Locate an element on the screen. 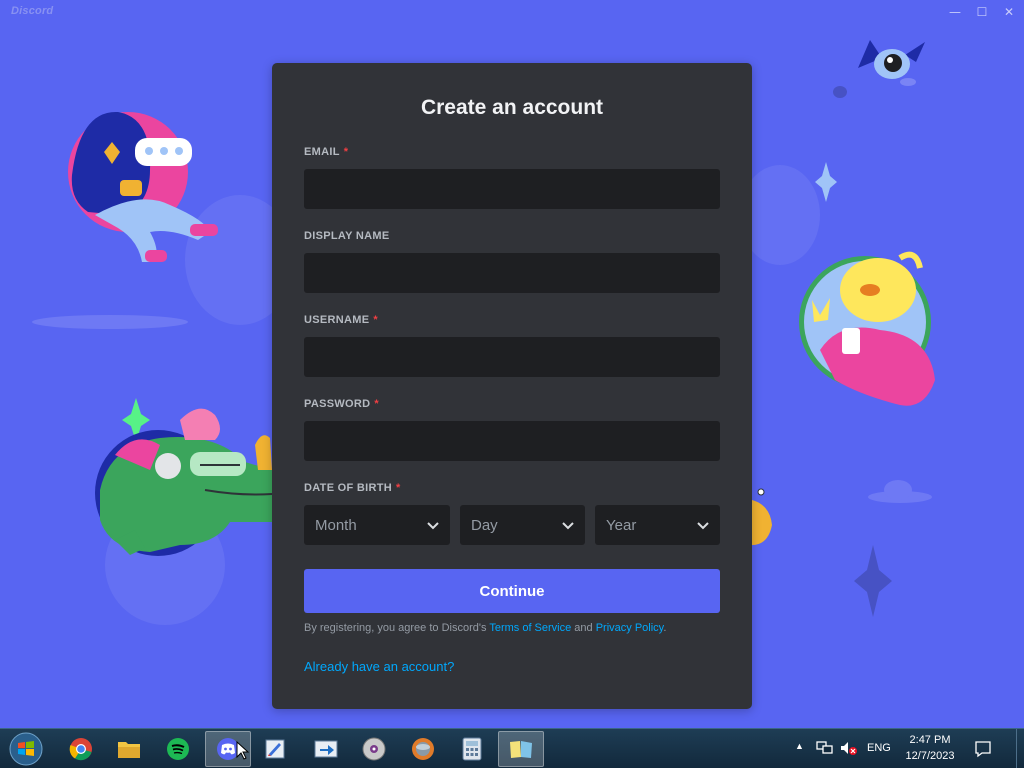 This screenshot has width=1024, height=768. modal-title: Create an account is located at coordinates (512, 107).